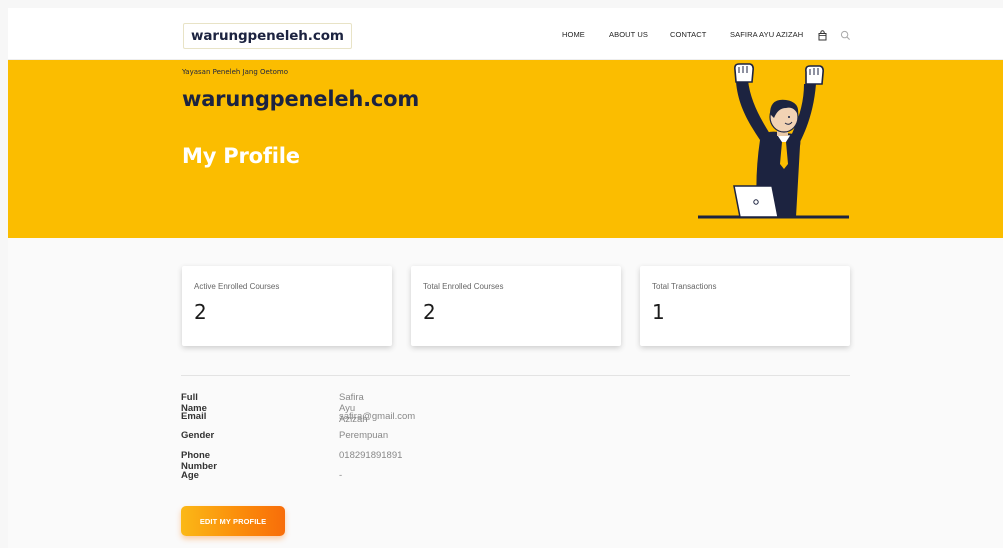 This screenshot has width=1003, height=548. Describe the element at coordinates (845, 37) in the screenshot. I see `search-icon` at that location.